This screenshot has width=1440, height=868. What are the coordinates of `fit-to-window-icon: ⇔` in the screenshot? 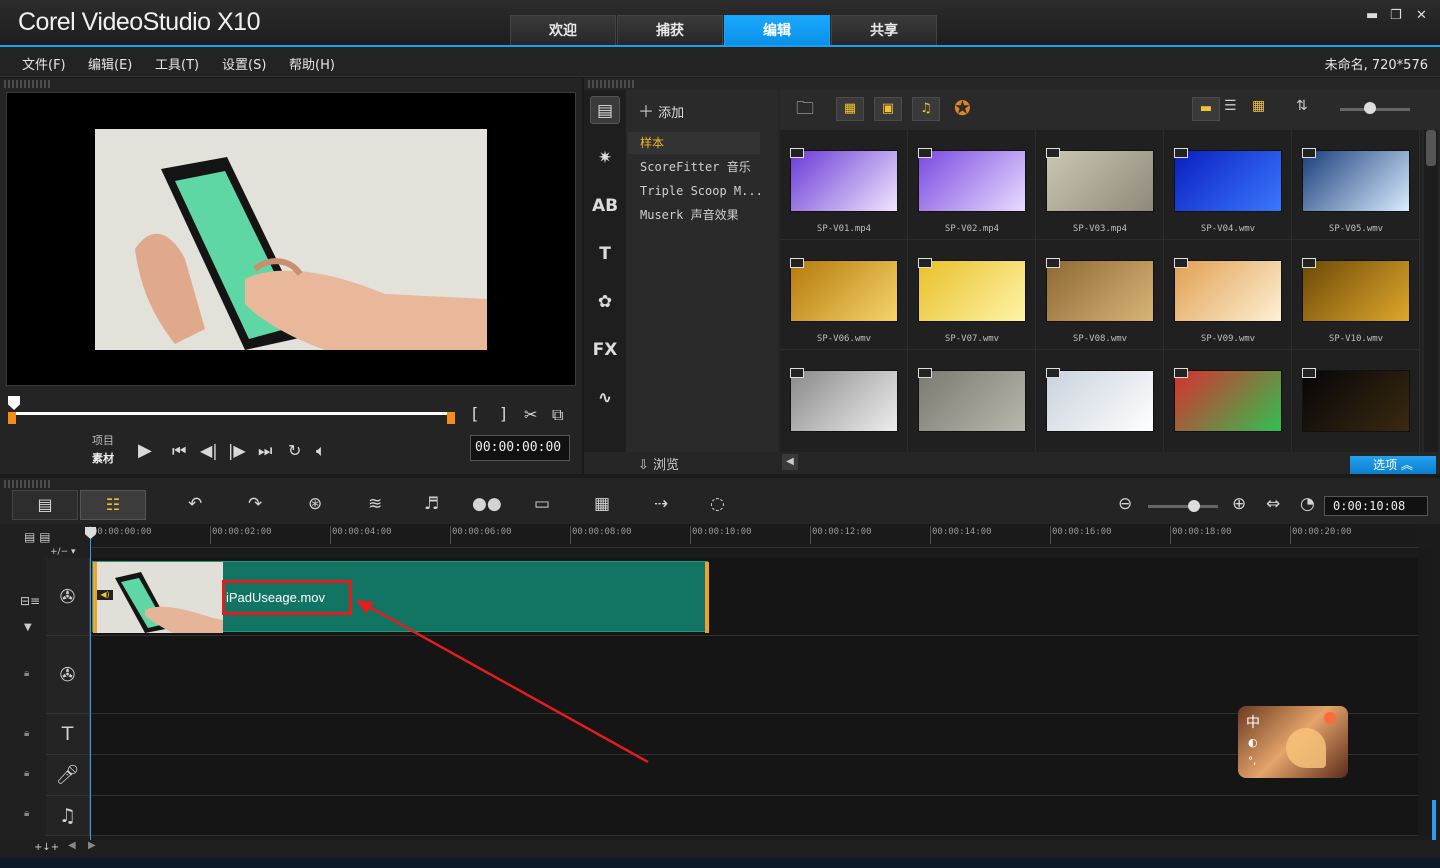 It's located at (1273, 504).